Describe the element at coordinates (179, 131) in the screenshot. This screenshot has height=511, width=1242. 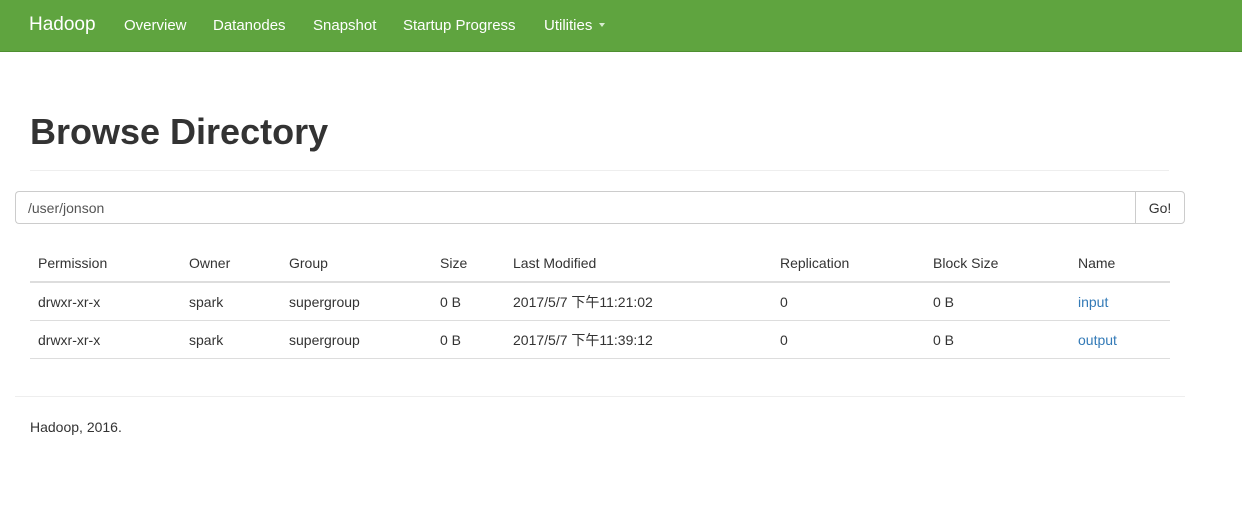
I see `page-title: Browse Directory` at that location.